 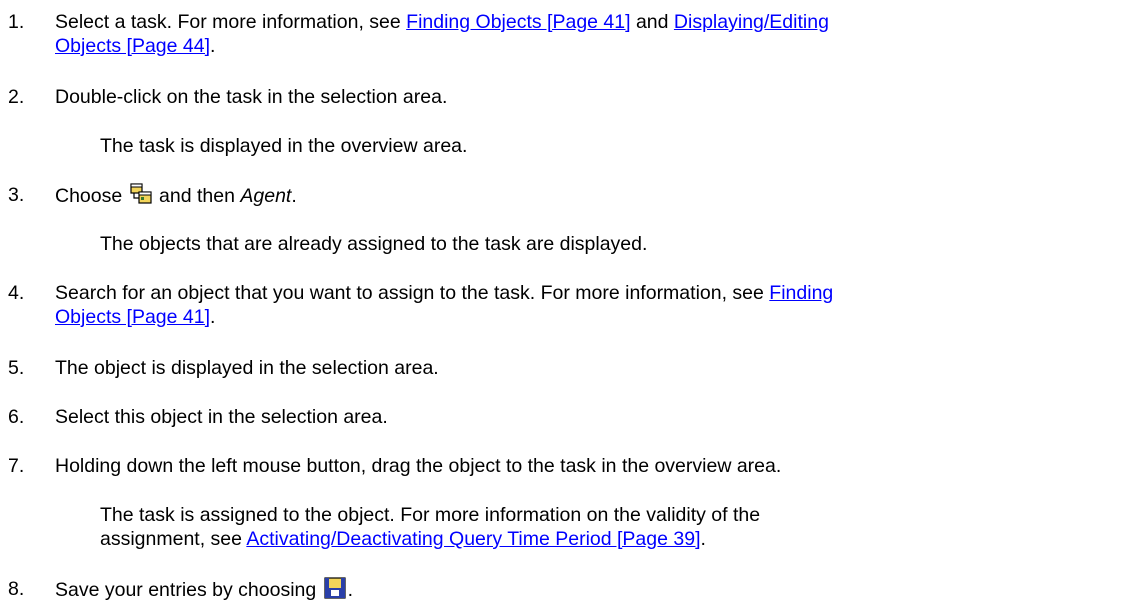 I want to click on step-text: Choose and then Agent., so click(x=584, y=197).